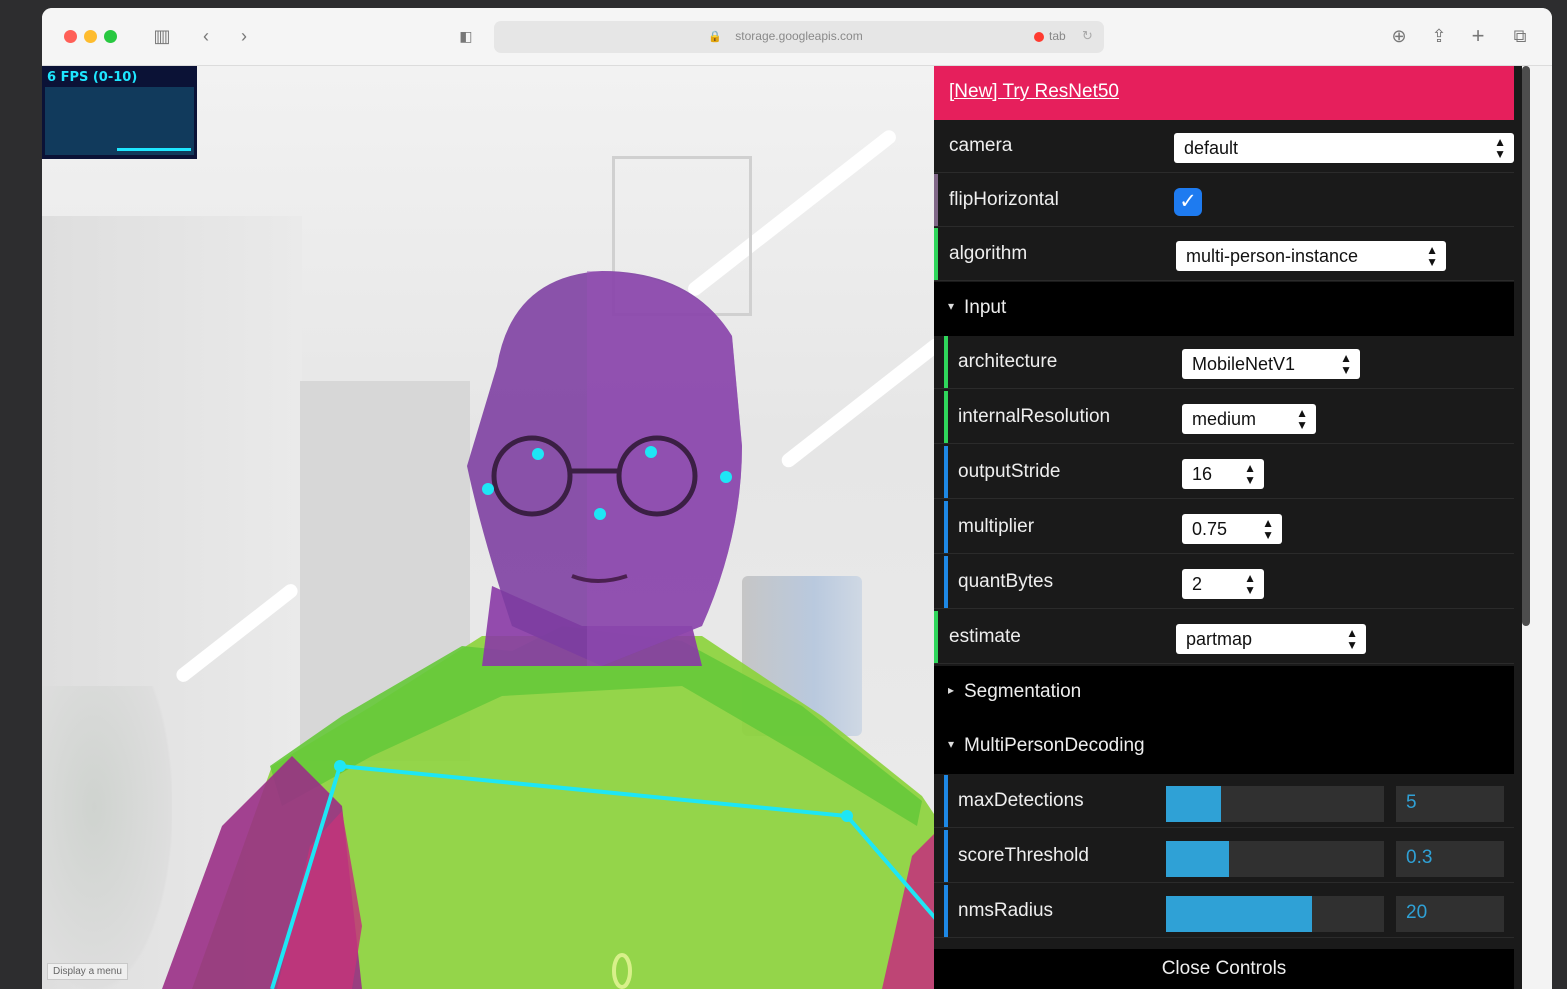  Describe the element at coordinates (1271, 639) in the screenshot. I see `estimate-select: partmap ▲ ▼` at that location.